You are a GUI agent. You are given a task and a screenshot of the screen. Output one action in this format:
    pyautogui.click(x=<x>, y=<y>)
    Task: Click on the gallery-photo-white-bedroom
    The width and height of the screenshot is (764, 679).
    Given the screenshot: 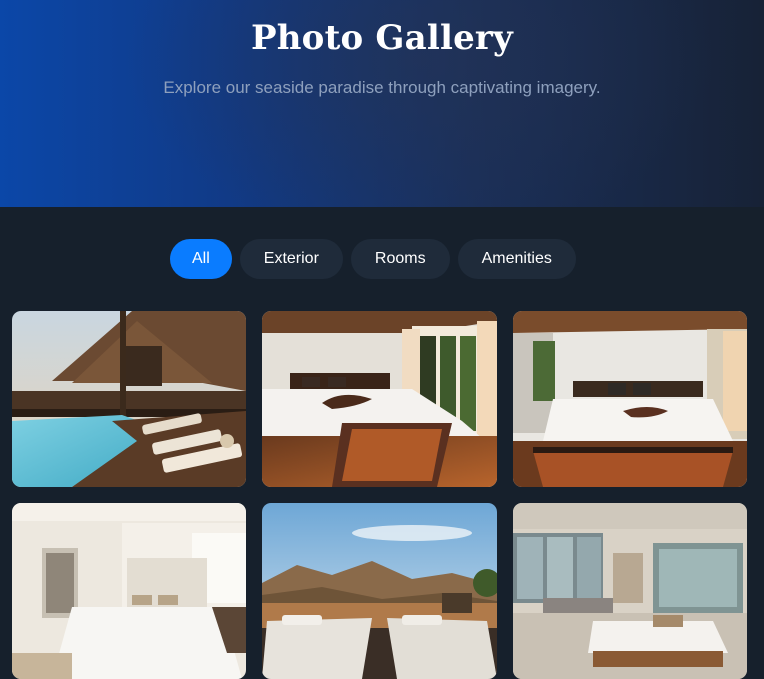 What is the action you would take?
    pyautogui.click(x=129, y=591)
    